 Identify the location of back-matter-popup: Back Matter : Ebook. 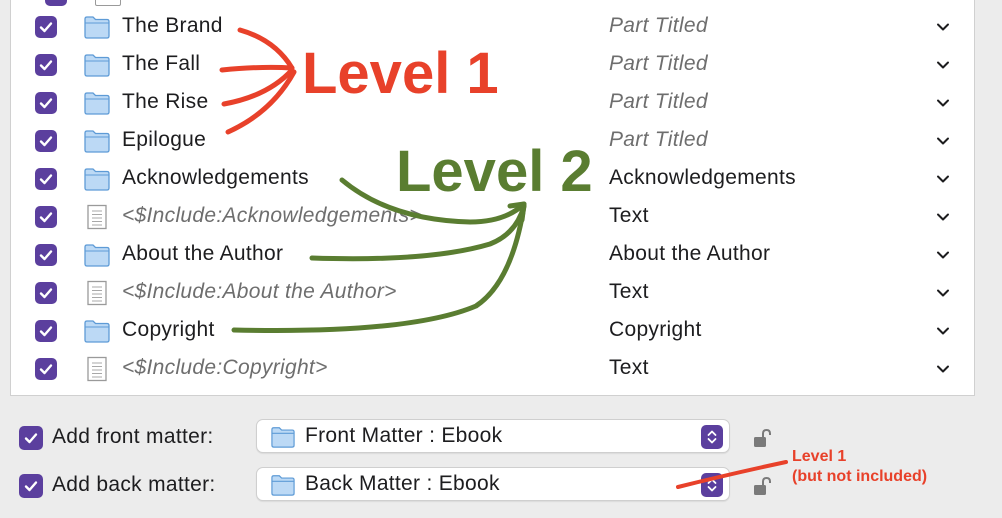
(493, 484).